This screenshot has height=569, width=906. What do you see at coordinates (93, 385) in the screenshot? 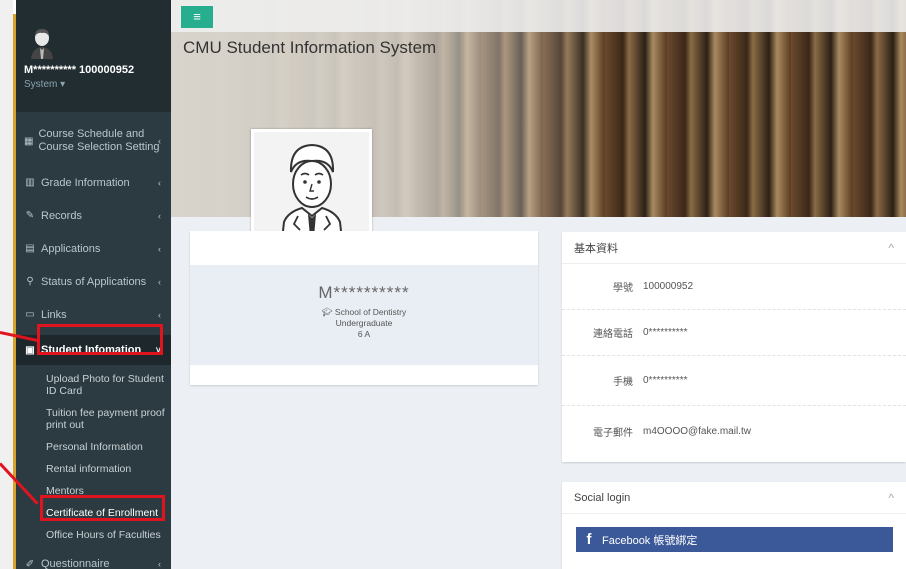
I see `submenu-item-upload-photo: Upload Photo for Student ID Card` at bounding box center [93, 385].